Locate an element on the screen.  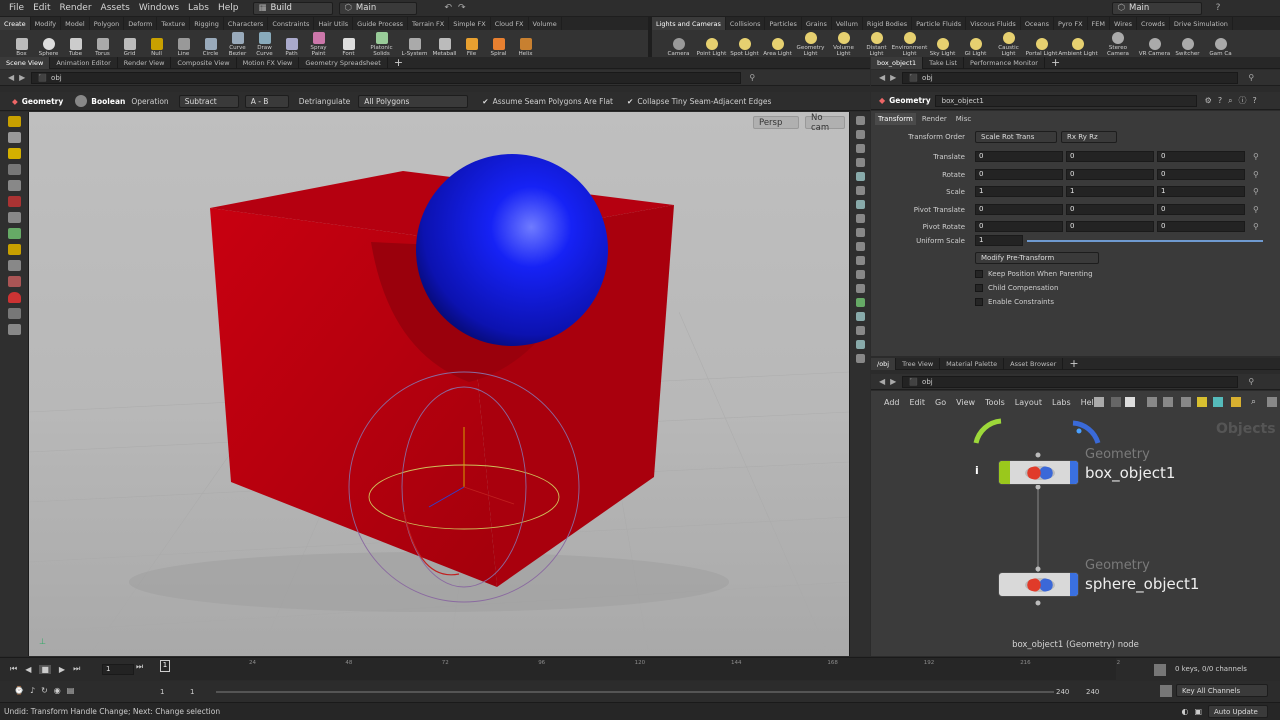
wire-icon is located at coordinates (860, 162).